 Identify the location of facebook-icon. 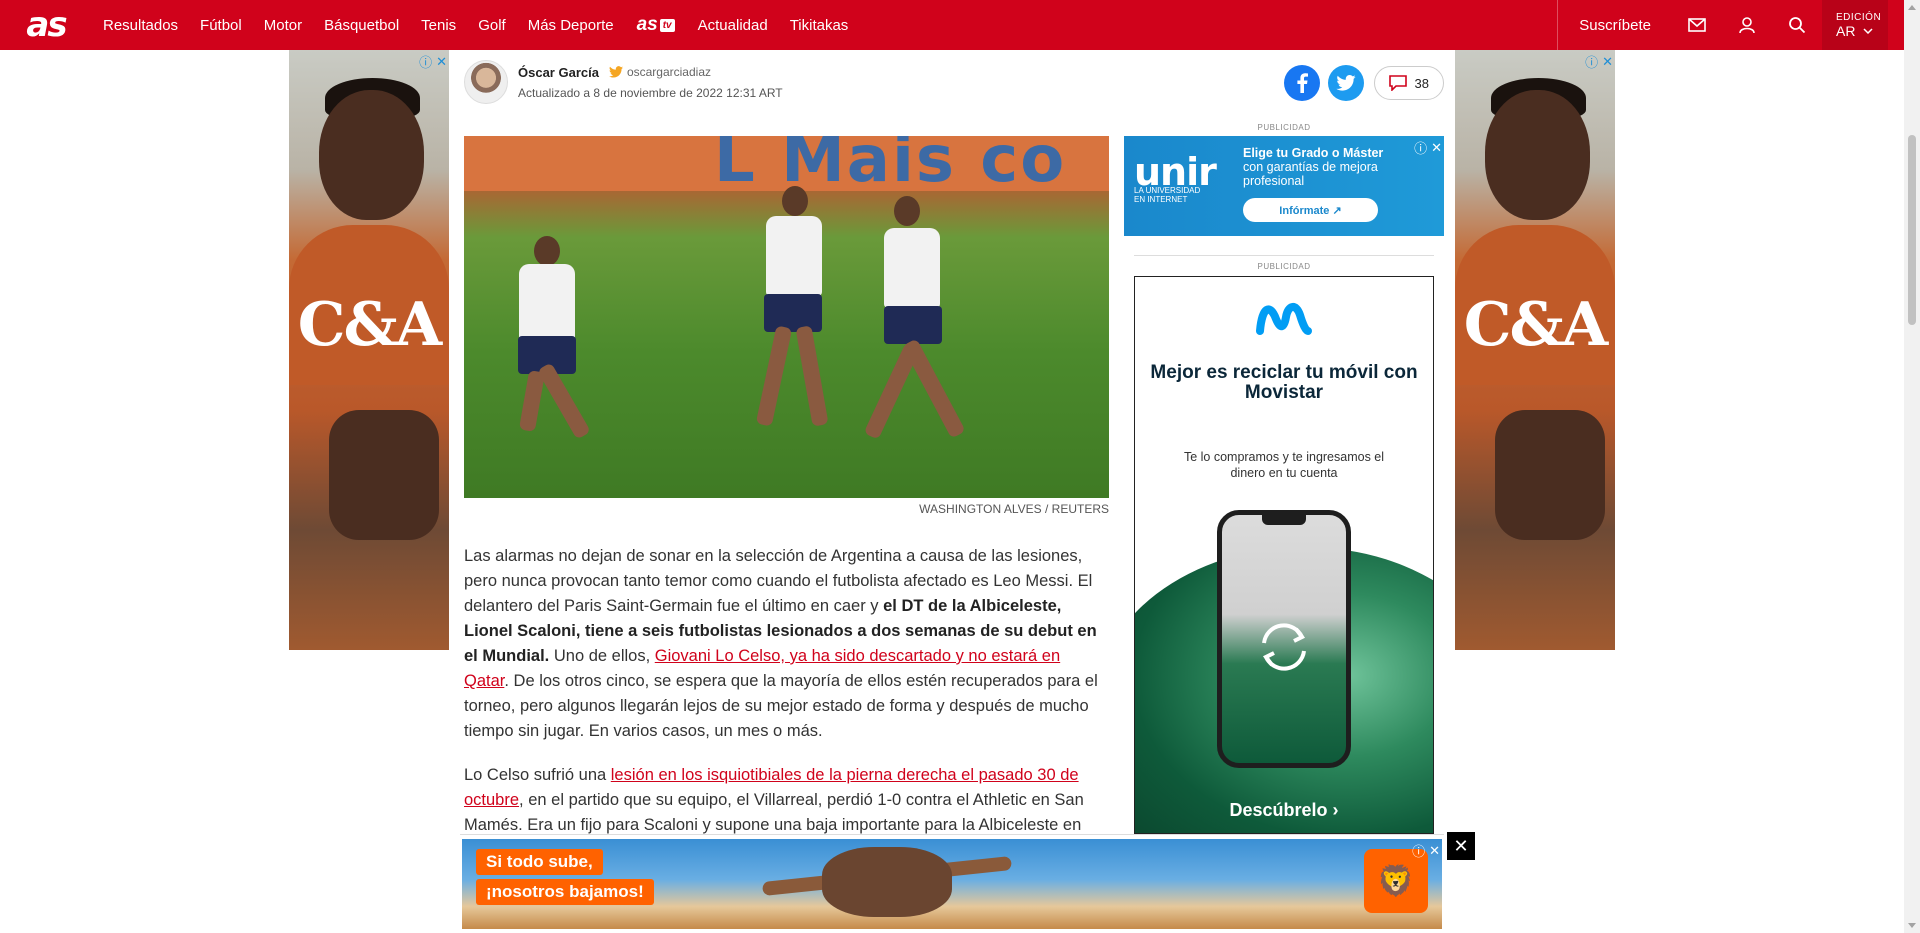
(1302, 83).